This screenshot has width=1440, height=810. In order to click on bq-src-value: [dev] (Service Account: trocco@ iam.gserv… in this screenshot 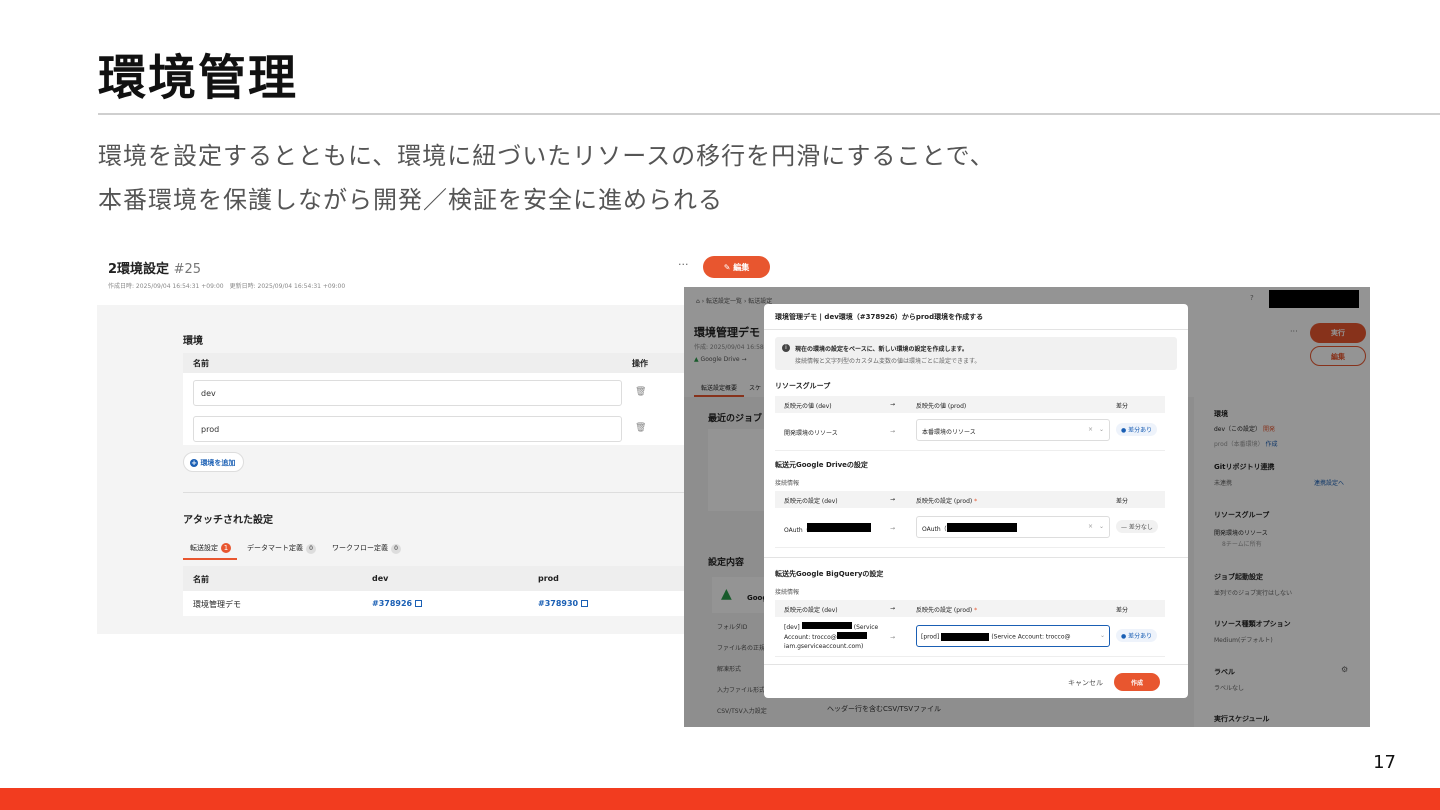, I will do `click(834, 636)`.